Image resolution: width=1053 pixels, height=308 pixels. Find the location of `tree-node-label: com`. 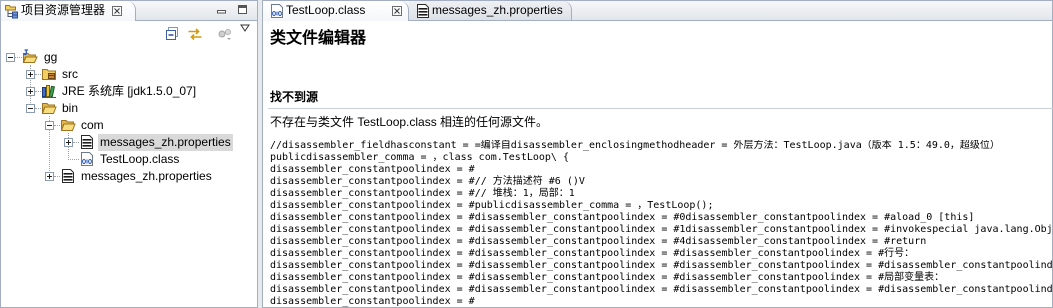

tree-node-label: com is located at coordinates (92, 125).